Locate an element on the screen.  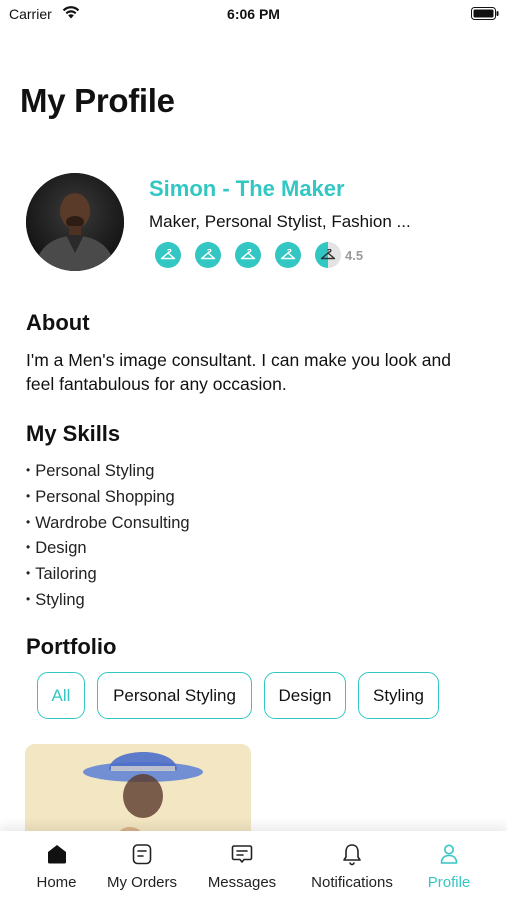
filter-chip-all: All is located at coordinates (61, 695).